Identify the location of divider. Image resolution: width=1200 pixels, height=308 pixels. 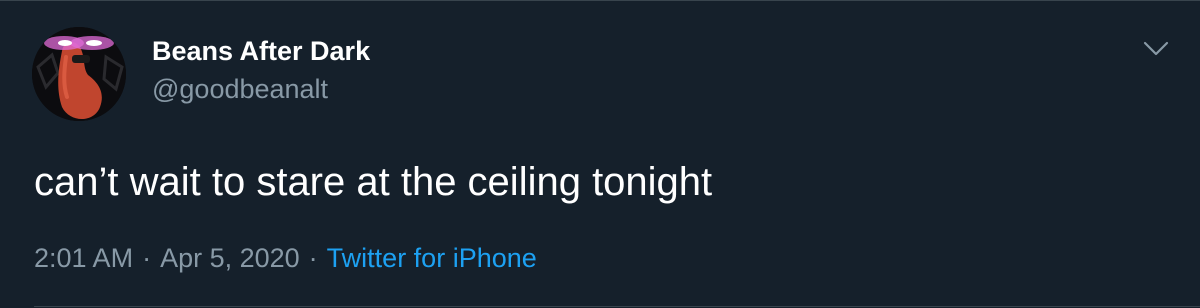
(617, 306).